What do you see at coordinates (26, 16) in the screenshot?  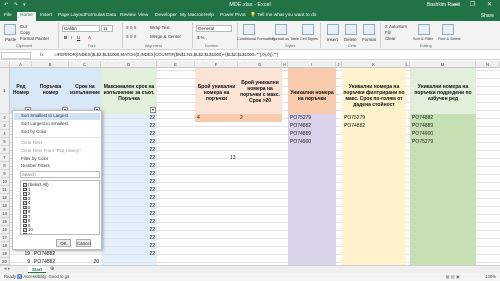 I see `tab-home: Home` at bounding box center [26, 16].